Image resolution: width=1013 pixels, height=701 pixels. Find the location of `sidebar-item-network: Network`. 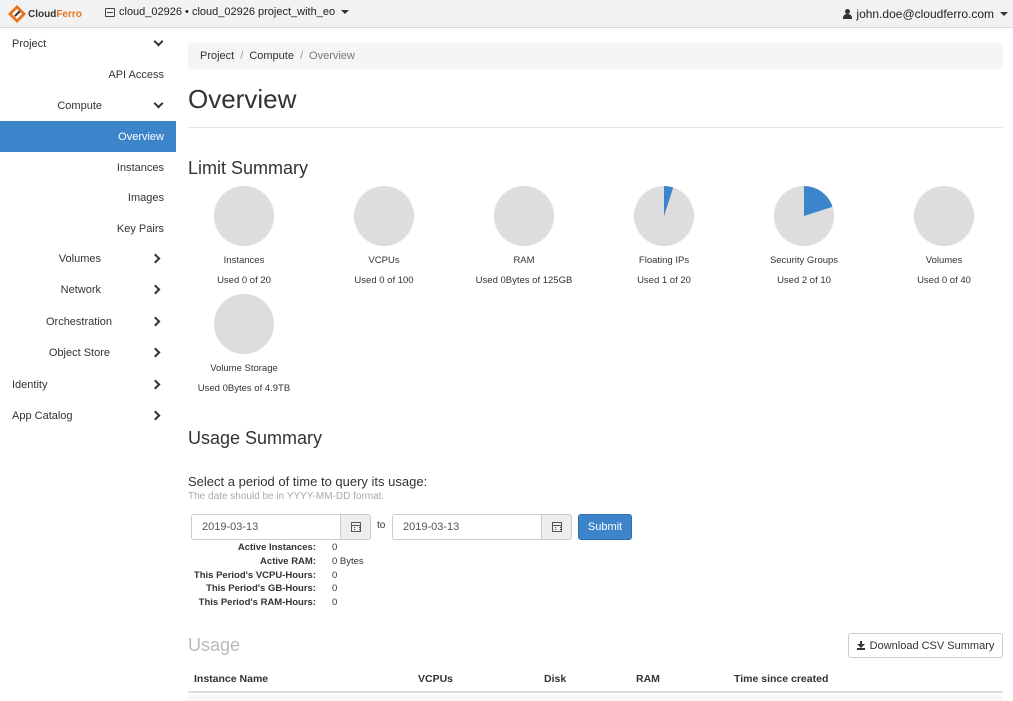

sidebar-item-network: Network is located at coordinates (88, 289).